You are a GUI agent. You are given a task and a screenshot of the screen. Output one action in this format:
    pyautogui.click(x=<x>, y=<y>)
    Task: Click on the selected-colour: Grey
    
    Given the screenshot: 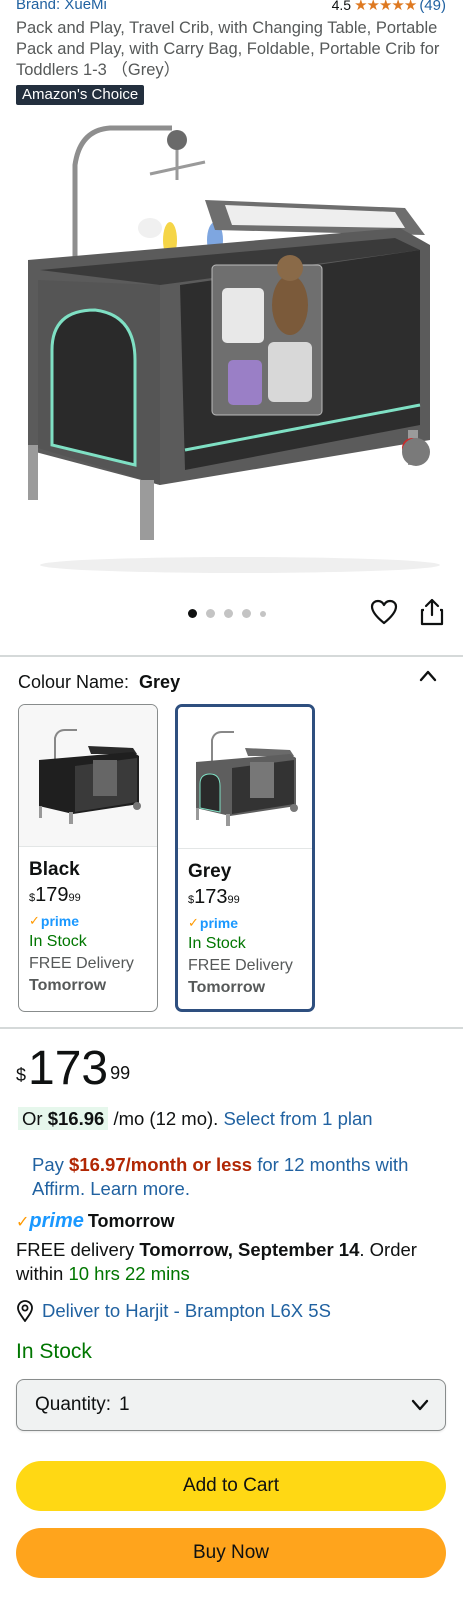 What is the action you would take?
    pyautogui.click(x=160, y=682)
    